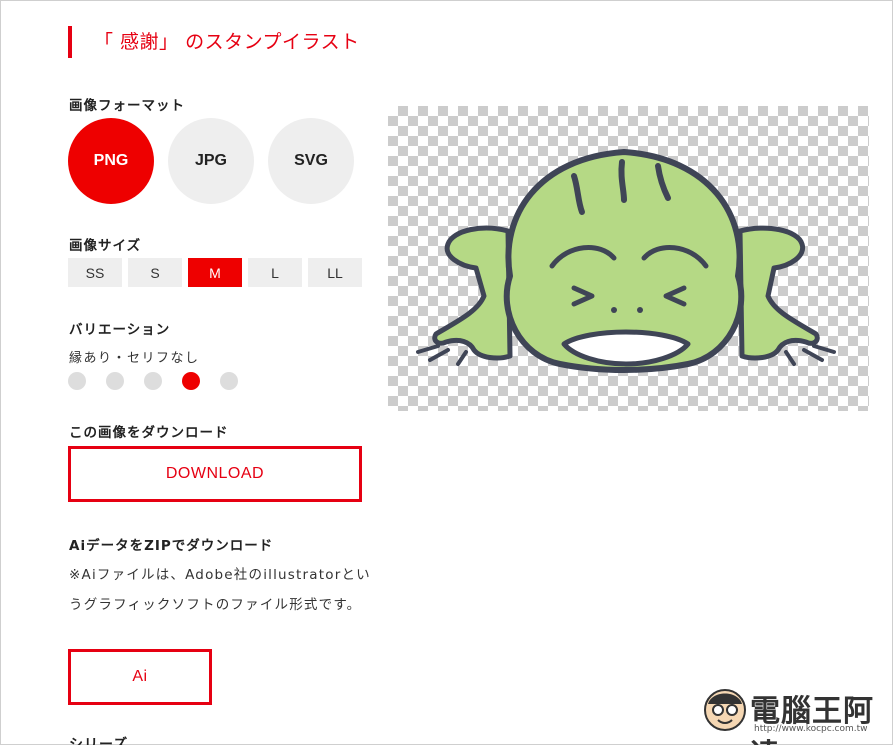  I want to click on frog-illustration, so click(626, 261).